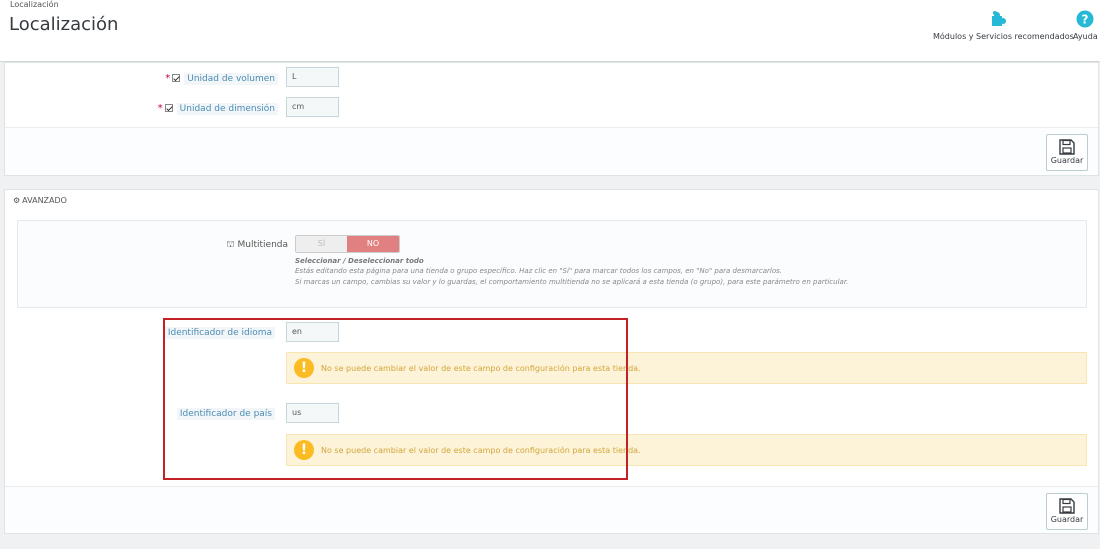 Image resolution: width=1100 pixels, height=549 pixels. I want to click on dimension-unit-label: * Unidad de dimensión, so click(217, 109).